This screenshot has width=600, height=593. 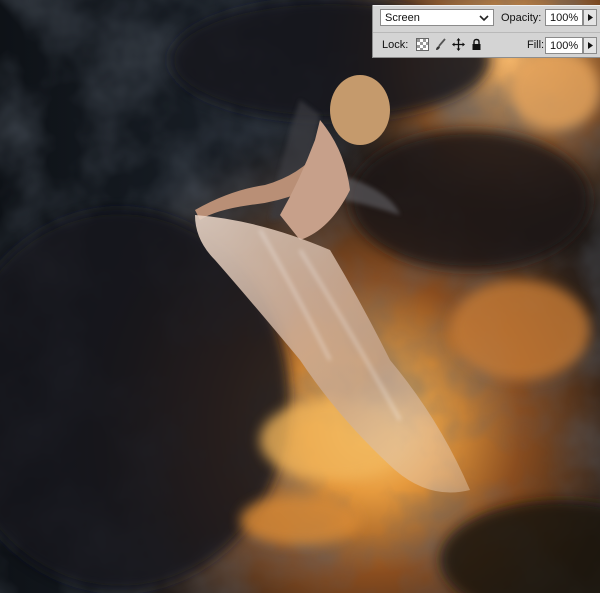 I want to click on chevron-down-icon, so click(x=484, y=18).